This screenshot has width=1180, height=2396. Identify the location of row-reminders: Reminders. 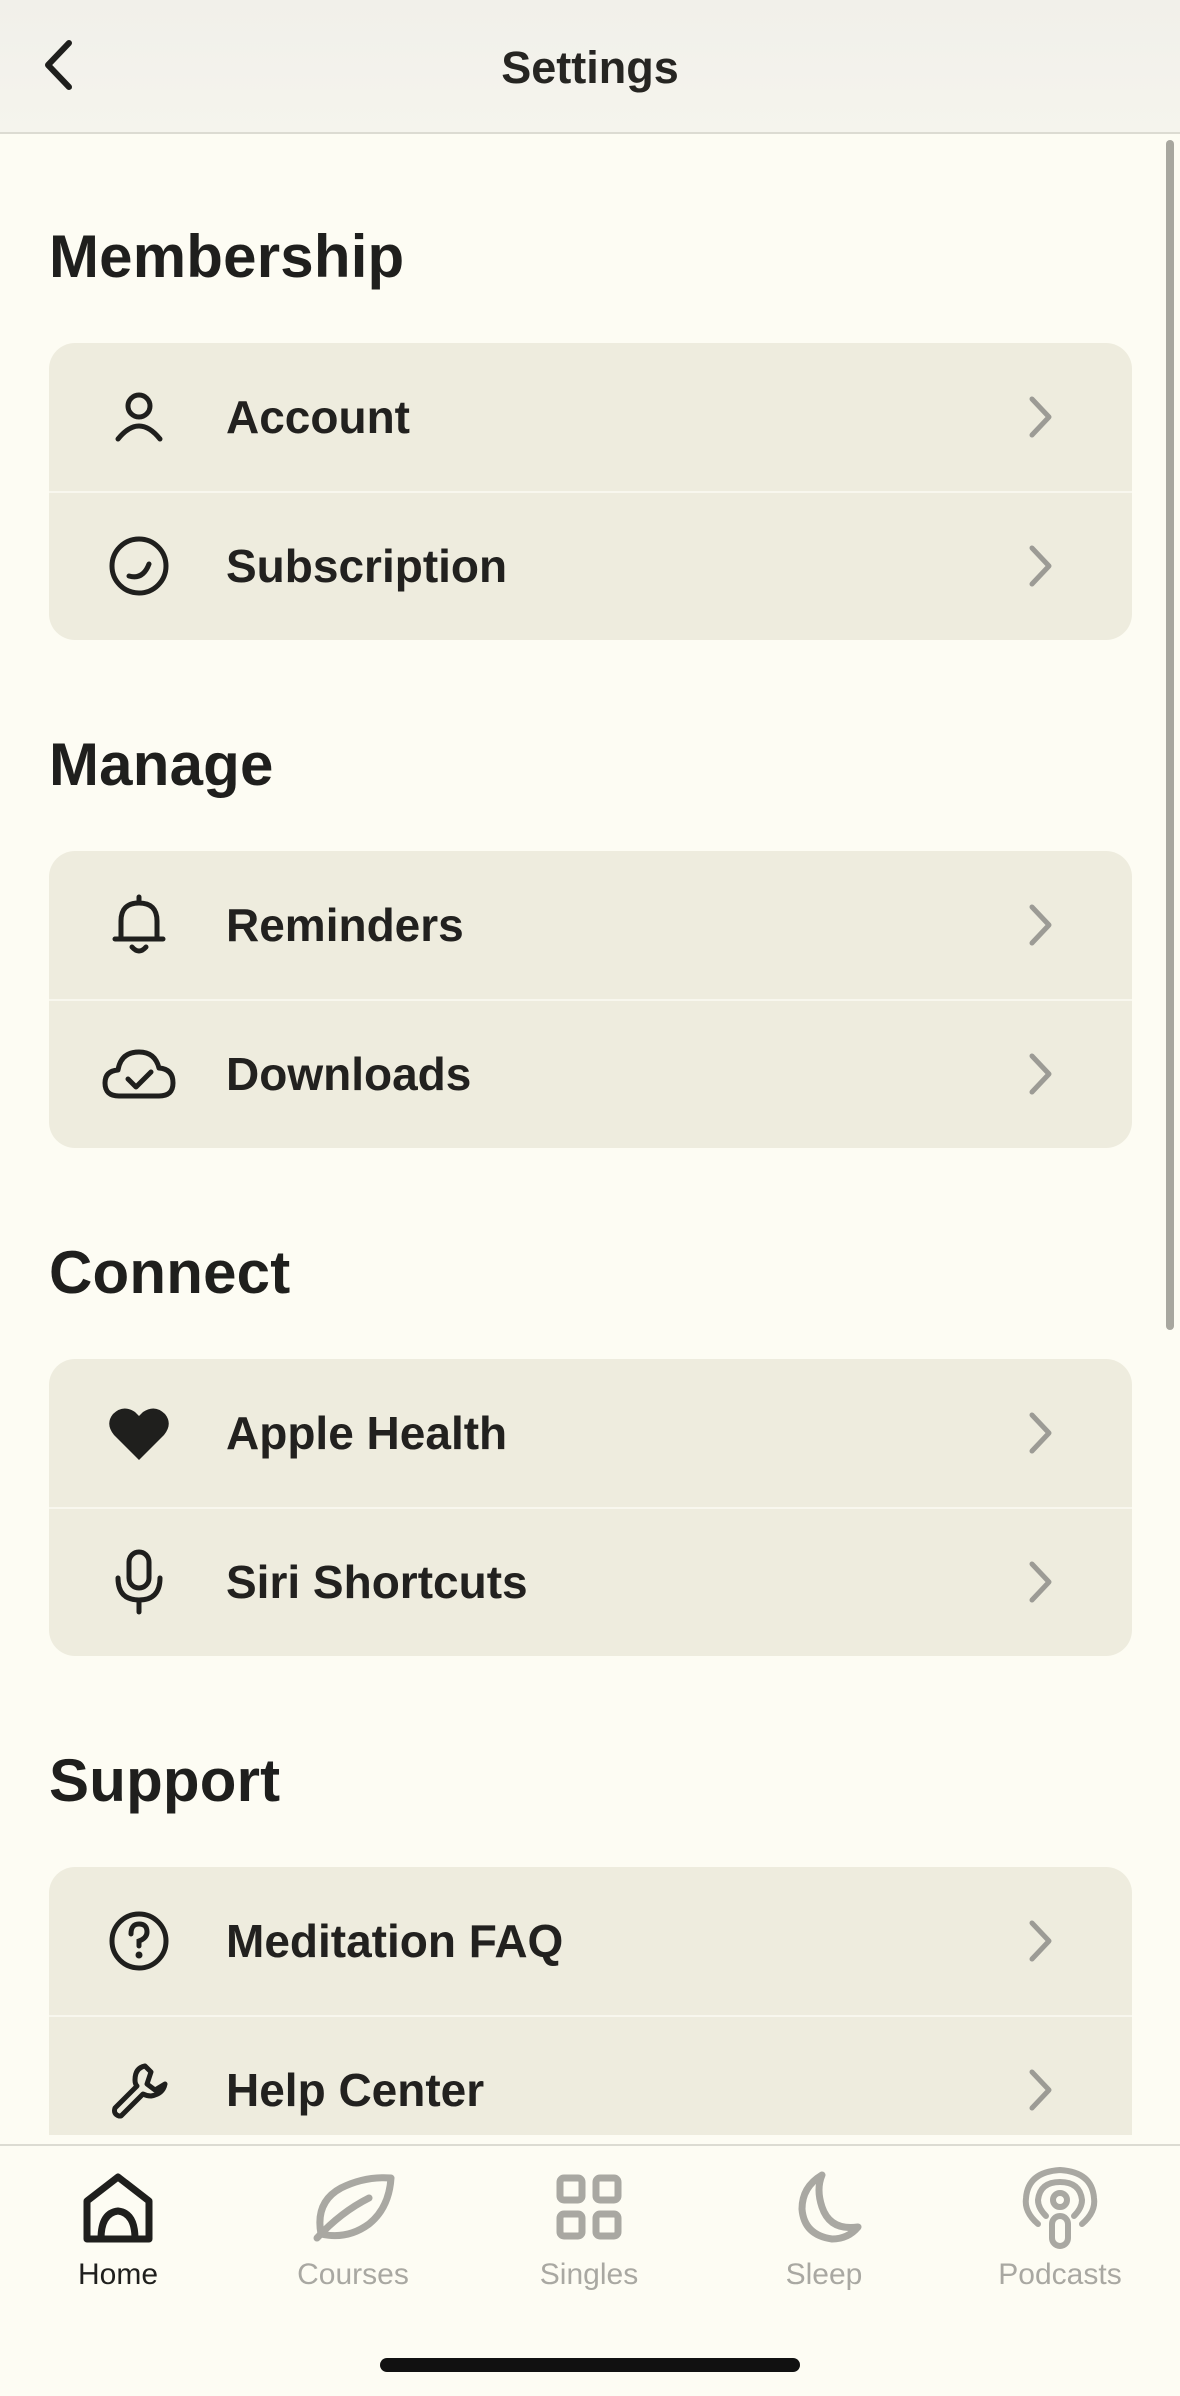
(590, 925).